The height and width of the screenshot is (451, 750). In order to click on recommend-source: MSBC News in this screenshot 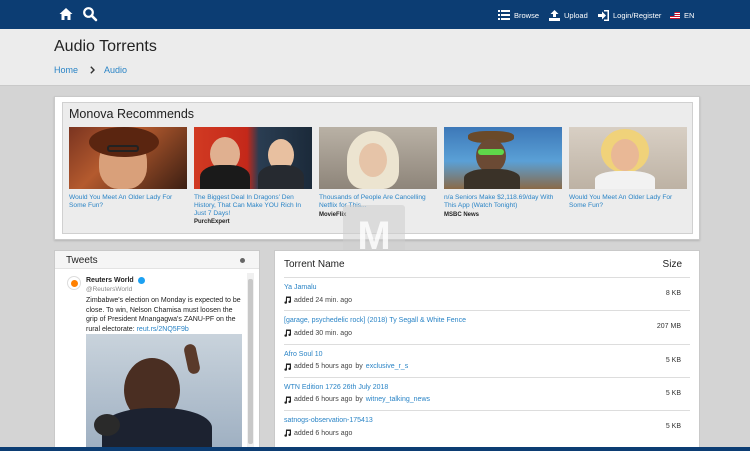, I will do `click(462, 214)`.